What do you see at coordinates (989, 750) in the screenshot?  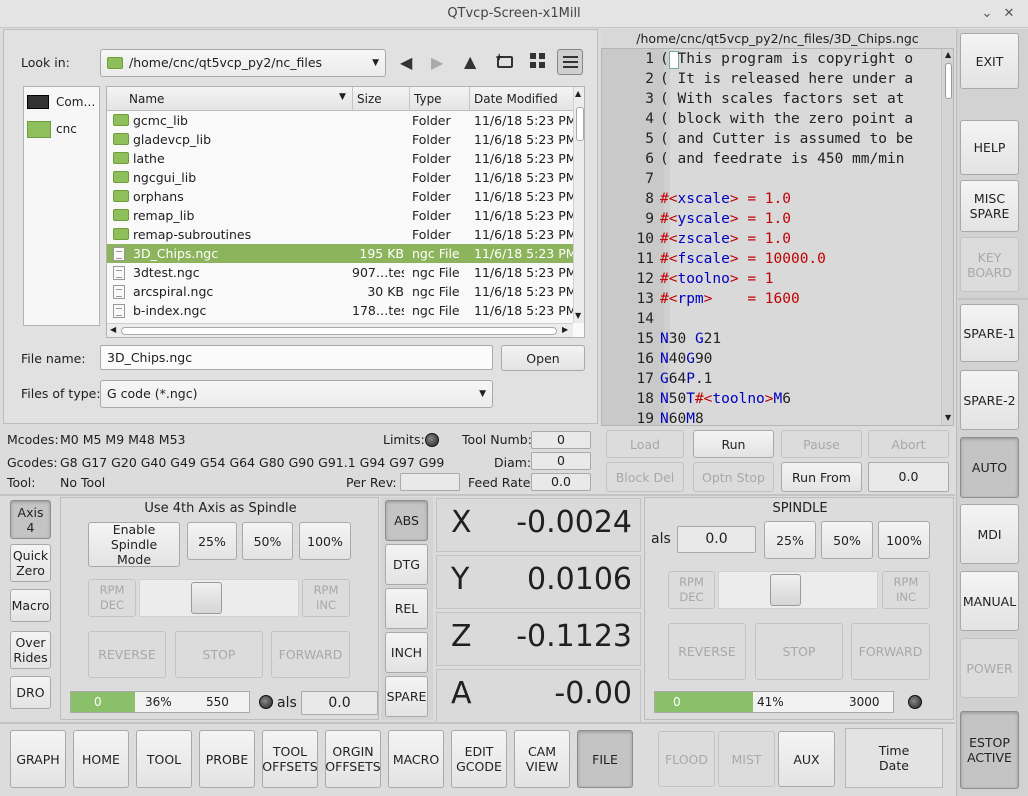 I see `estop-button: ESTOP ACTIVE` at bounding box center [989, 750].